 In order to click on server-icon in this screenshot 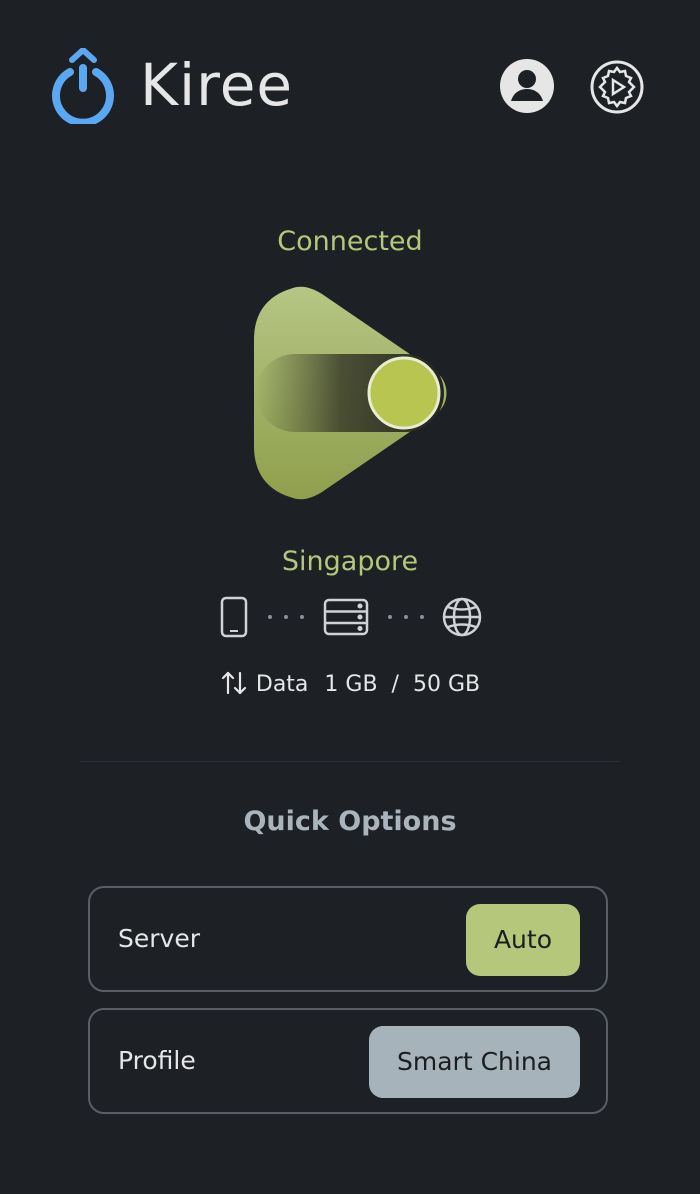, I will do `click(346, 617)`.